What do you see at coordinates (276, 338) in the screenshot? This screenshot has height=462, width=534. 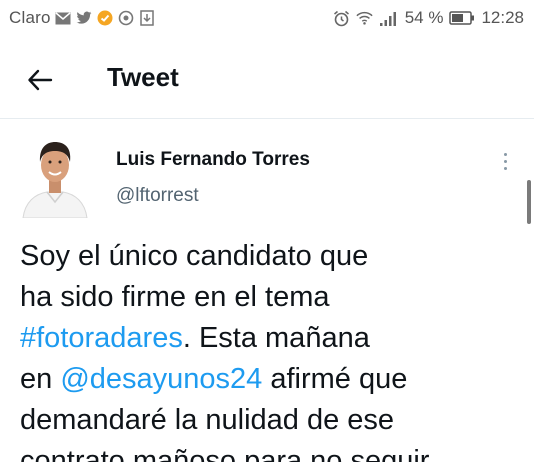 I see `tweet-text-segment: . Esta mañana` at bounding box center [276, 338].